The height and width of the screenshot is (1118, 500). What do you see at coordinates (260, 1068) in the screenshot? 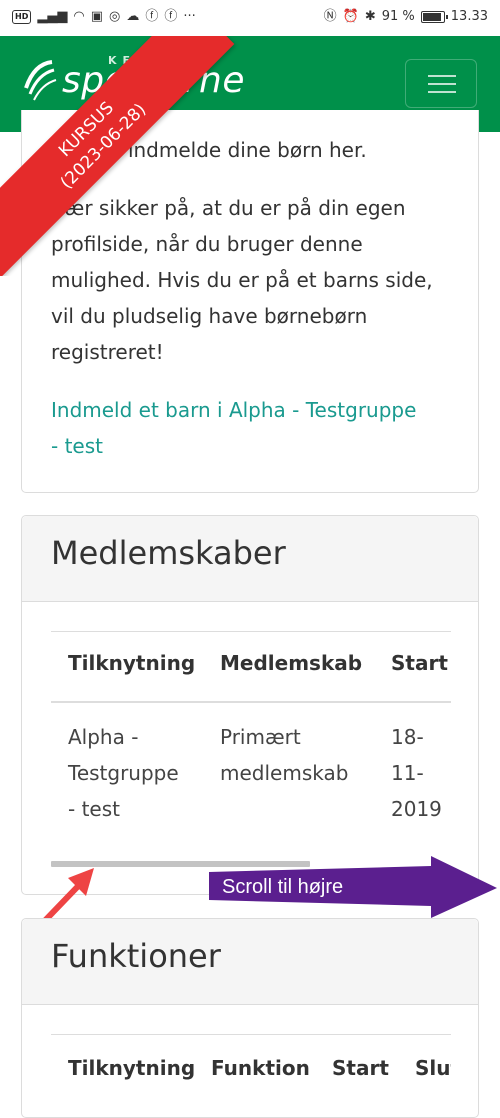
I see `column-header-function: Funktion` at bounding box center [260, 1068].